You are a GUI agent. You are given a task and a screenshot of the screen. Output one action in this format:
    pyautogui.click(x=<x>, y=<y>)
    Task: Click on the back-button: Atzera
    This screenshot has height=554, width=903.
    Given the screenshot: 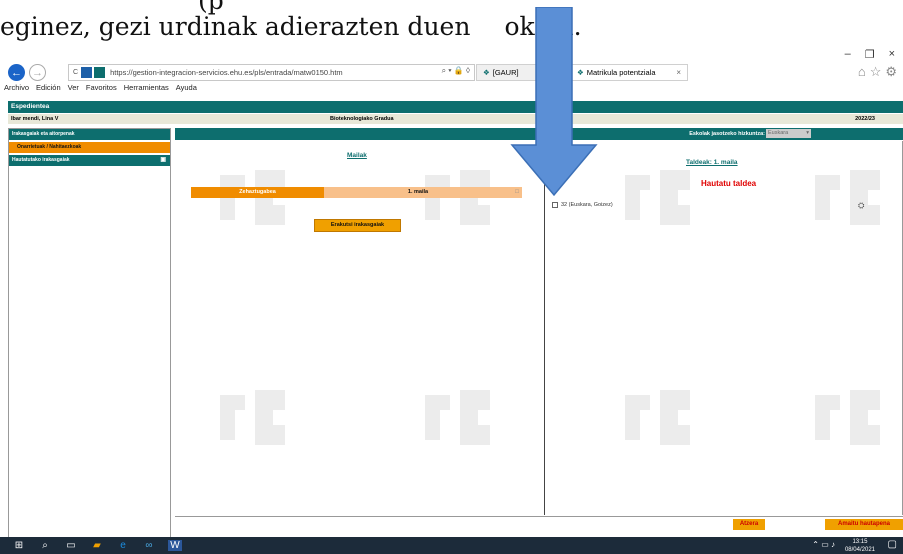 What is the action you would take?
    pyautogui.click(x=749, y=524)
    